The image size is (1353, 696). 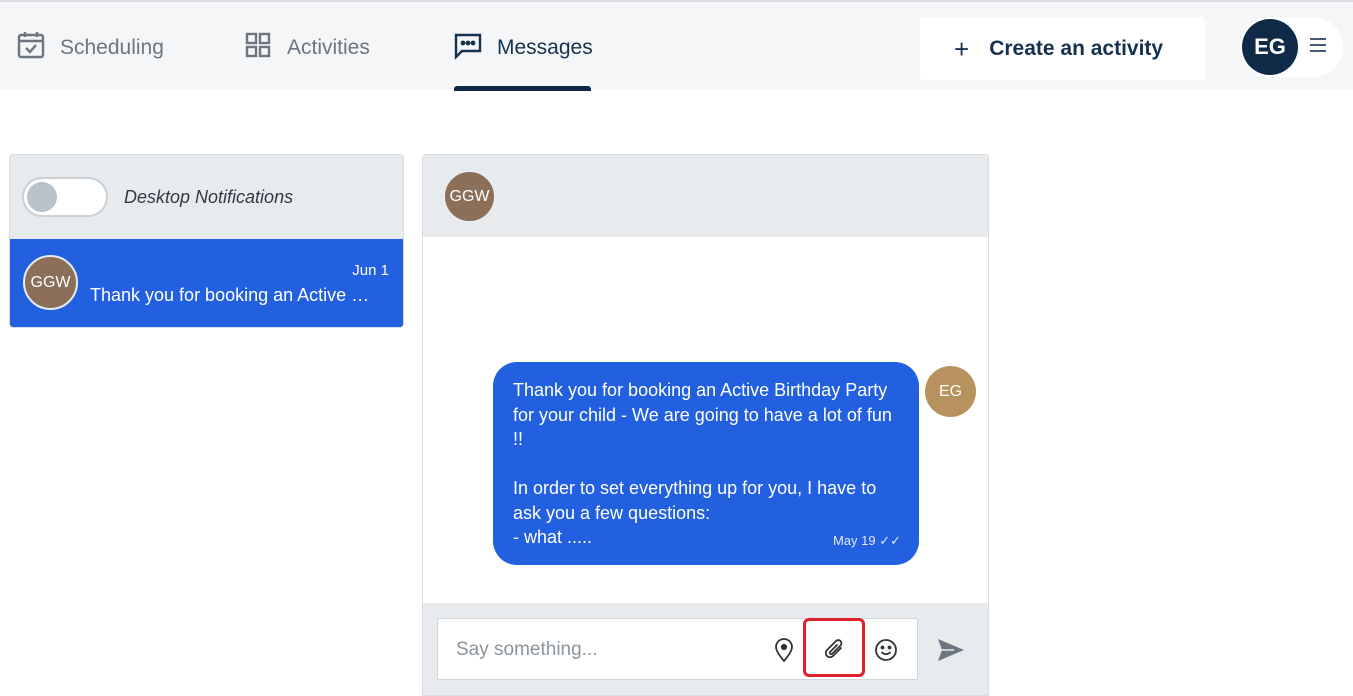 I want to click on tab-messages: Messages, so click(x=523, y=47).